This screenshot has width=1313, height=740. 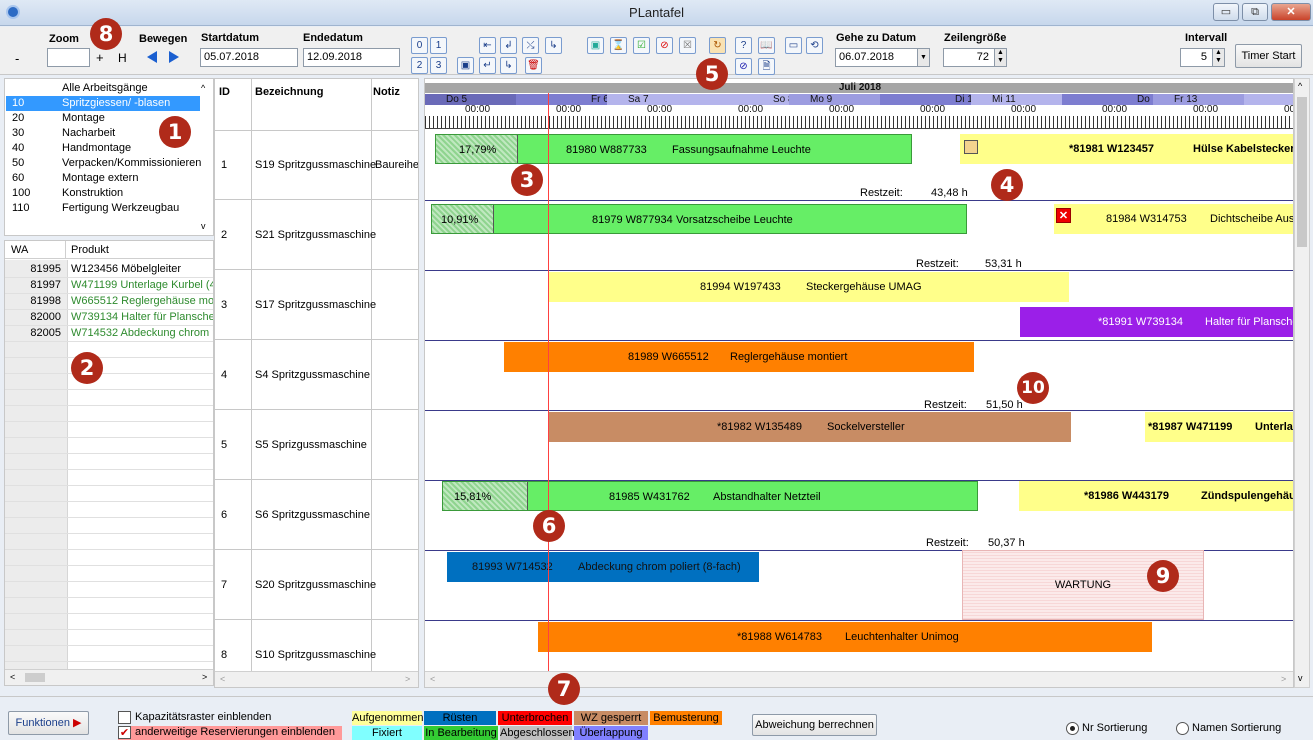 What do you see at coordinates (17, 58) in the screenshot?
I see `zoom-minus-button: -` at bounding box center [17, 58].